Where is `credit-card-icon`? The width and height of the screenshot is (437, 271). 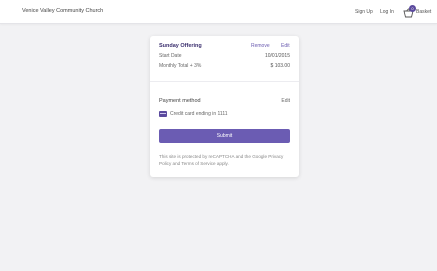 credit-card-icon is located at coordinates (163, 114).